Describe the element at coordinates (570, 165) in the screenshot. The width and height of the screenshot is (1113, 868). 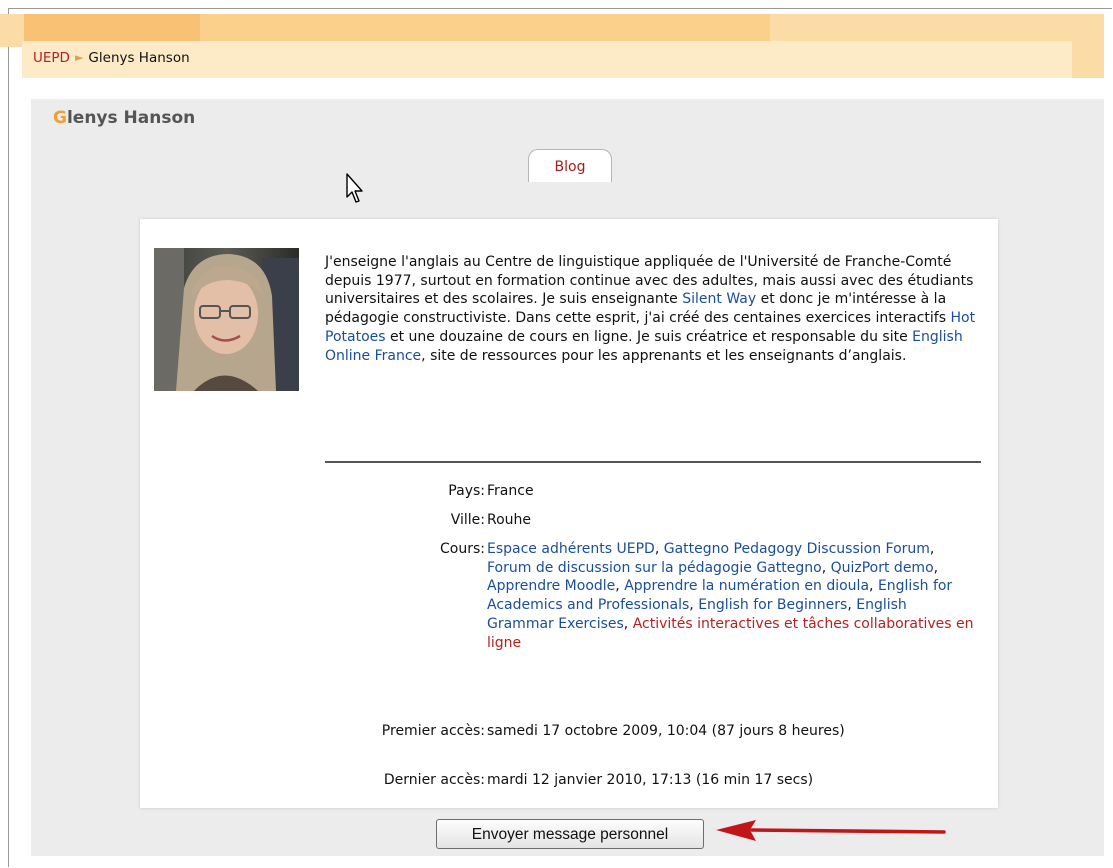
I see `tab-blog: Blog` at that location.